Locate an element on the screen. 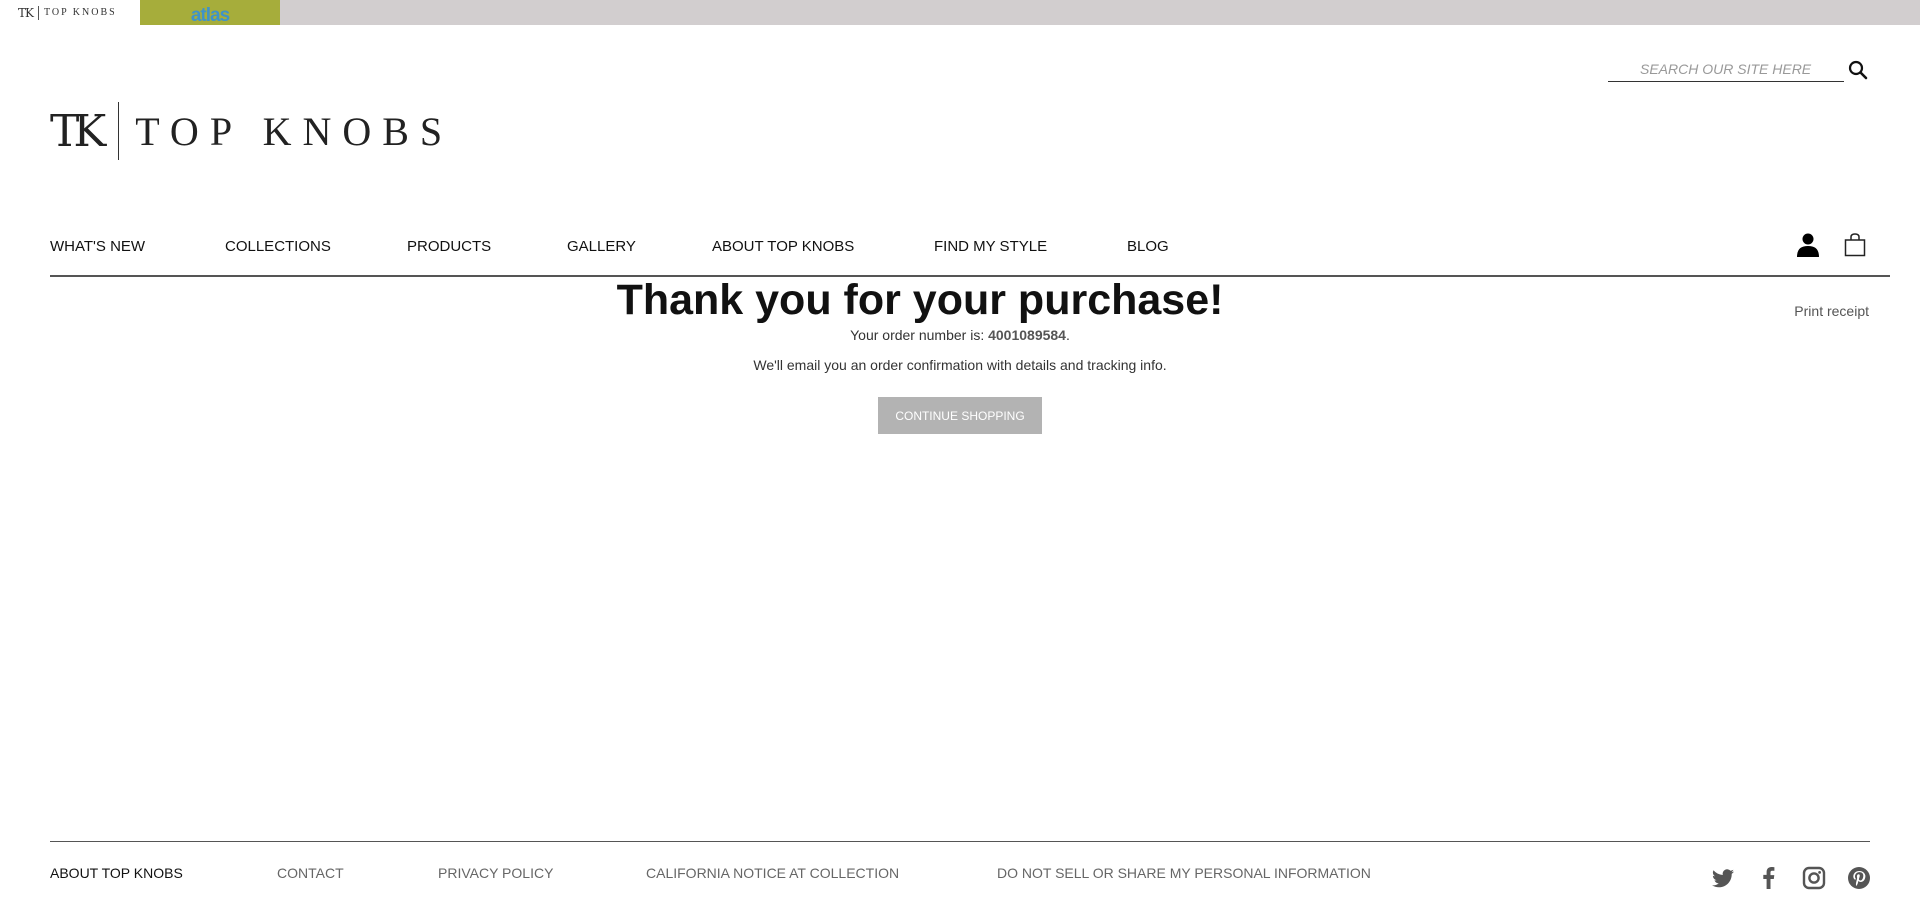 The width and height of the screenshot is (1920, 919). topknobs-brand-tab: TK TOP KNOBS is located at coordinates (70, 12).